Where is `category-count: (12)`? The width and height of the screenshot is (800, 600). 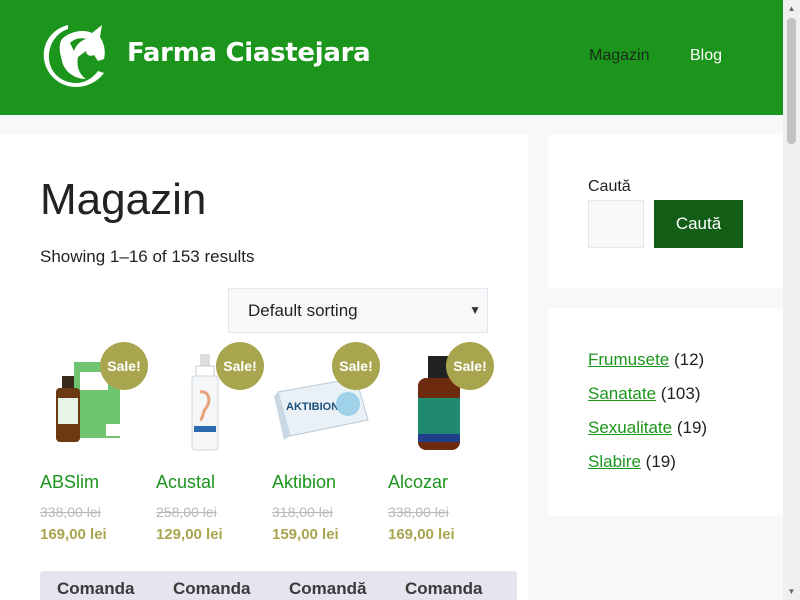
category-count: (12) is located at coordinates (689, 359).